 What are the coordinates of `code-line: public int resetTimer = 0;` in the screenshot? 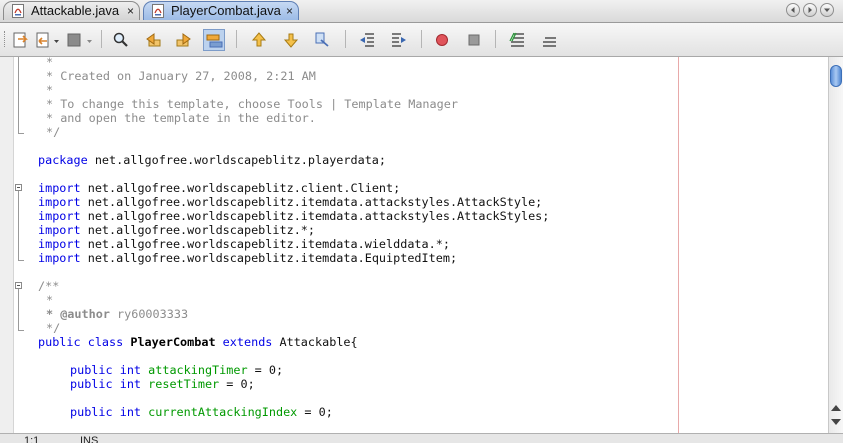 It's located at (162, 384).